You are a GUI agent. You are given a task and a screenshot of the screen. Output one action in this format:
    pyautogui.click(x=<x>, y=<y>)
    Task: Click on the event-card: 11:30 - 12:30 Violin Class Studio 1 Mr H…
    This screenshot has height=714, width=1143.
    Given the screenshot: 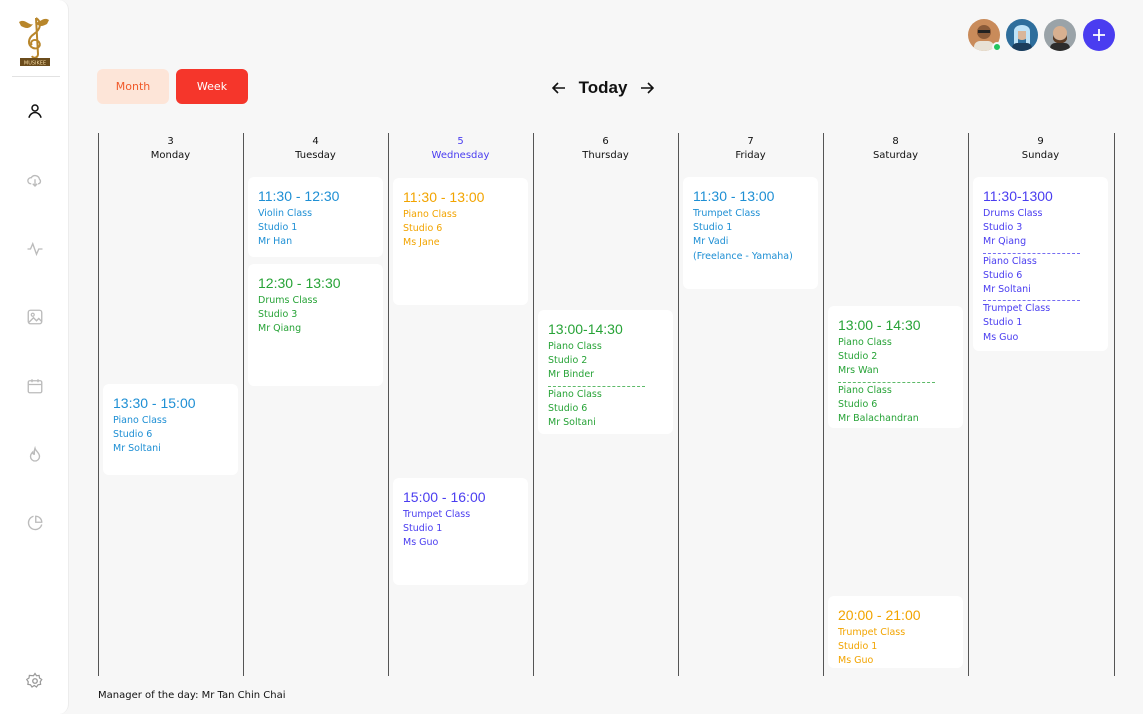 What is the action you would take?
    pyautogui.click(x=315, y=217)
    